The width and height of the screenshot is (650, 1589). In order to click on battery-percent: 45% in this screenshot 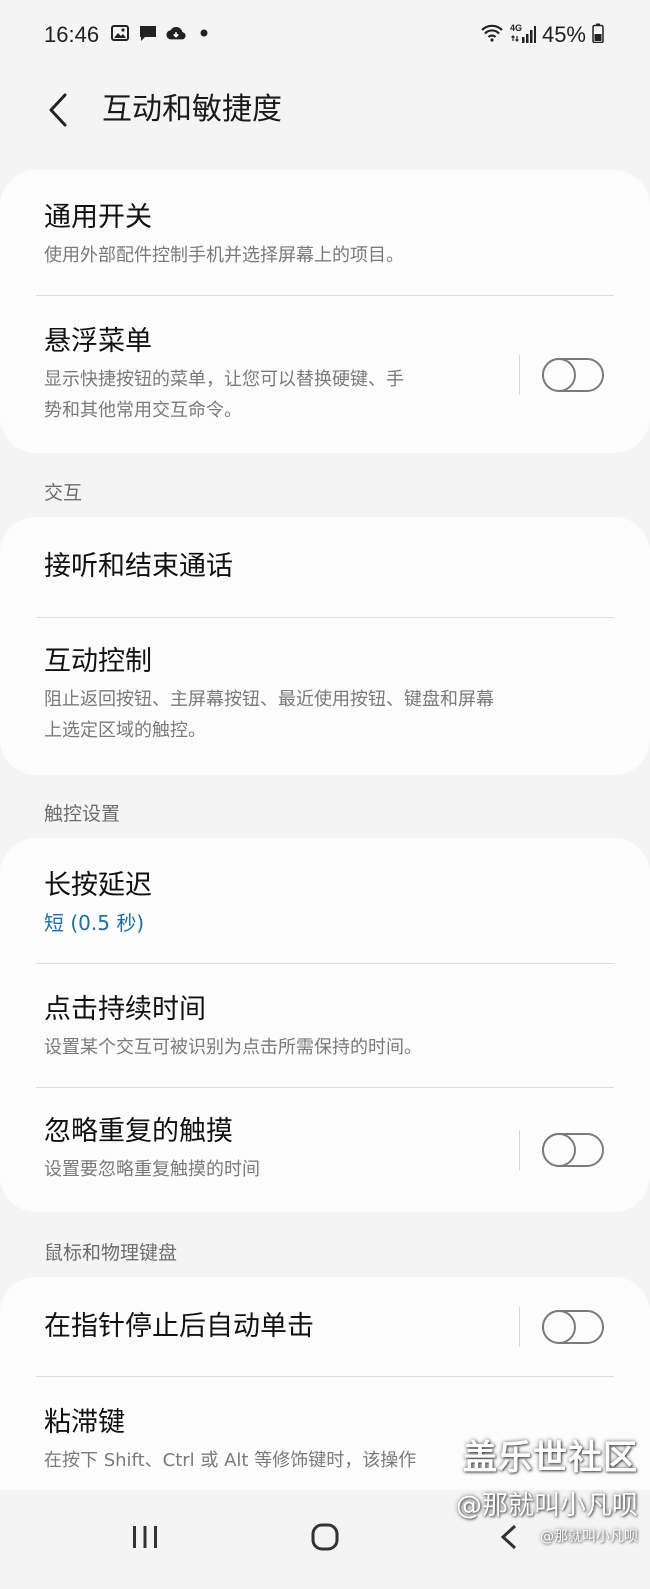, I will do `click(563, 34)`.